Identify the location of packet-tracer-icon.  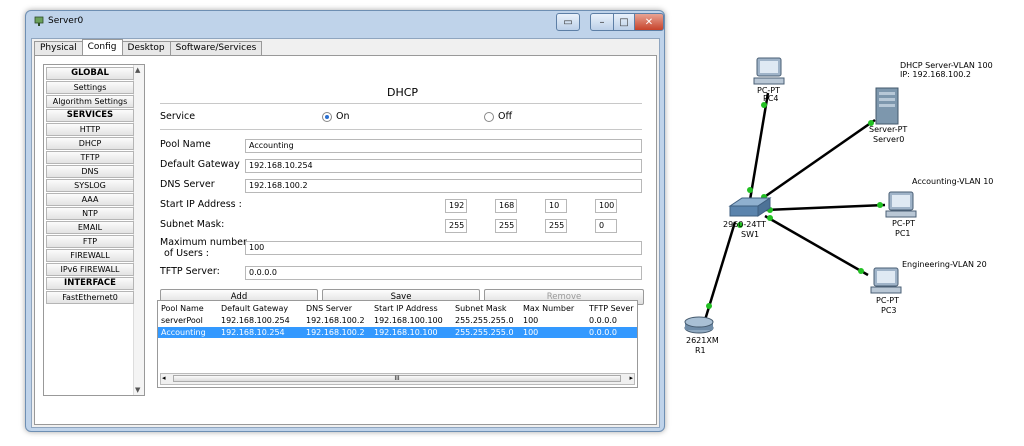
(39, 21).